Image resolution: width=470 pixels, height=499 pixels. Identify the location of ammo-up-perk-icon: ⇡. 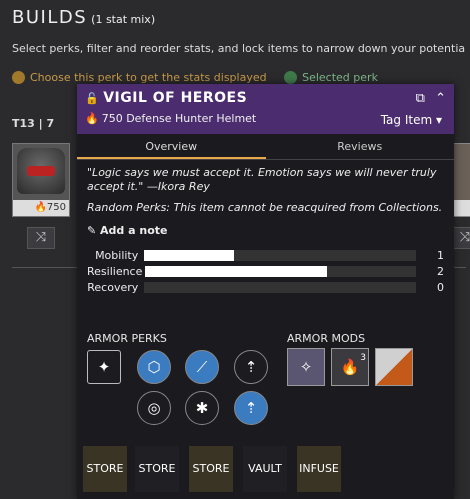
(251, 367).